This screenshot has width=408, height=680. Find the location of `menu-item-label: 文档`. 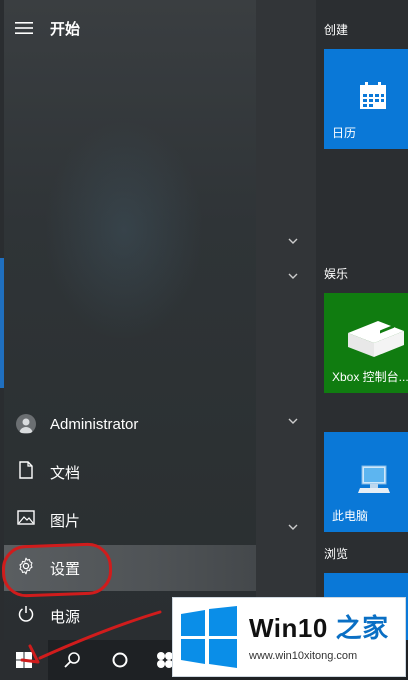

menu-item-label: 文档 is located at coordinates (65, 473).